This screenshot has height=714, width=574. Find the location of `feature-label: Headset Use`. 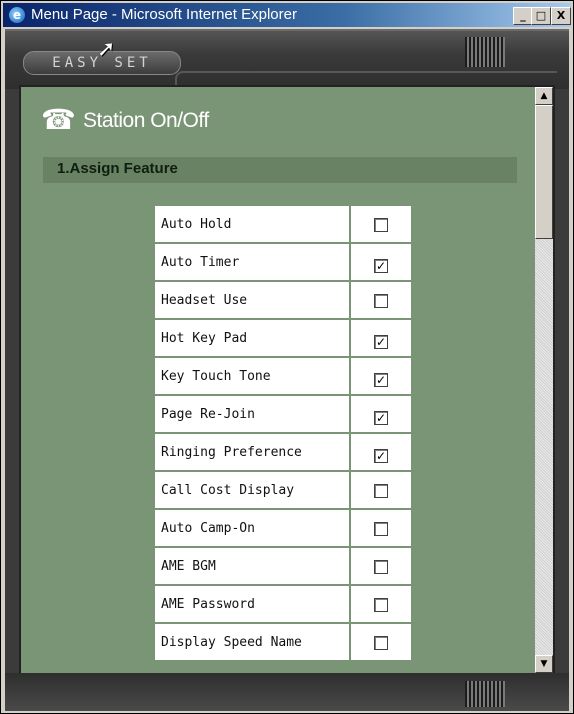

feature-label: Headset Use is located at coordinates (252, 300).